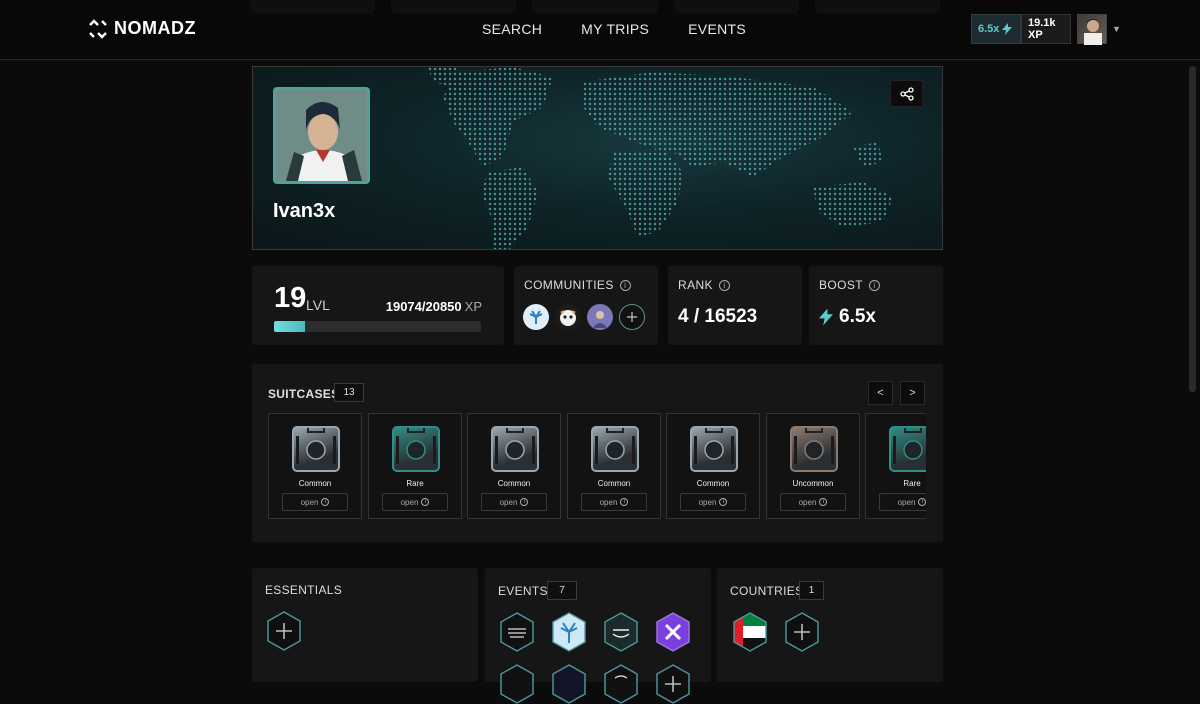 The image size is (1200, 704). Describe the element at coordinates (512, 29) in the screenshot. I see `nav-search: SEARCH` at that location.